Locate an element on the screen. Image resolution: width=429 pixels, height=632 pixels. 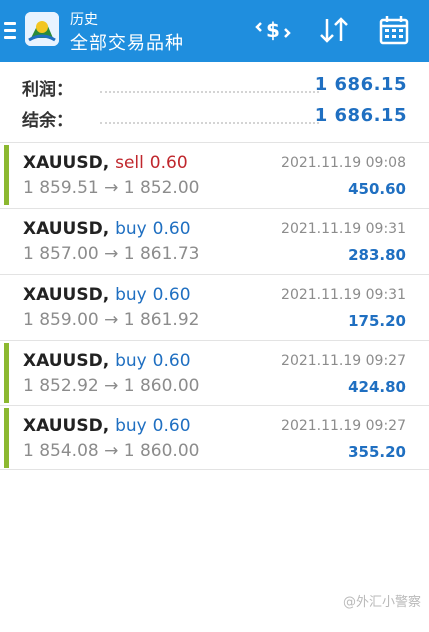
deal-open-price: 1 852.92 is located at coordinates (61, 386).